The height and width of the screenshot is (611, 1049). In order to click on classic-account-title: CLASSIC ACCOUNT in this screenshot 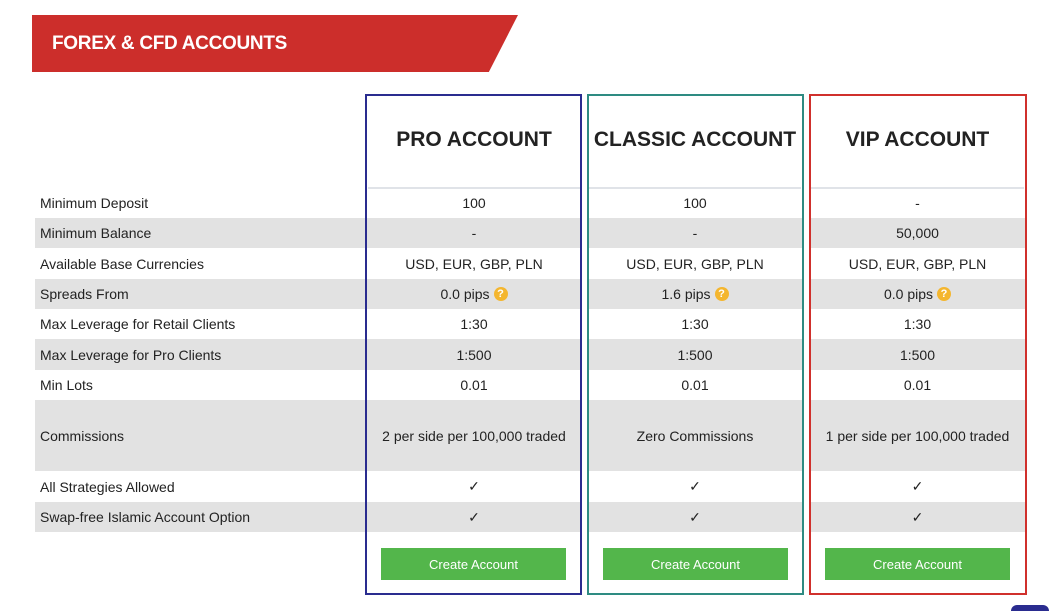, I will do `click(695, 139)`.